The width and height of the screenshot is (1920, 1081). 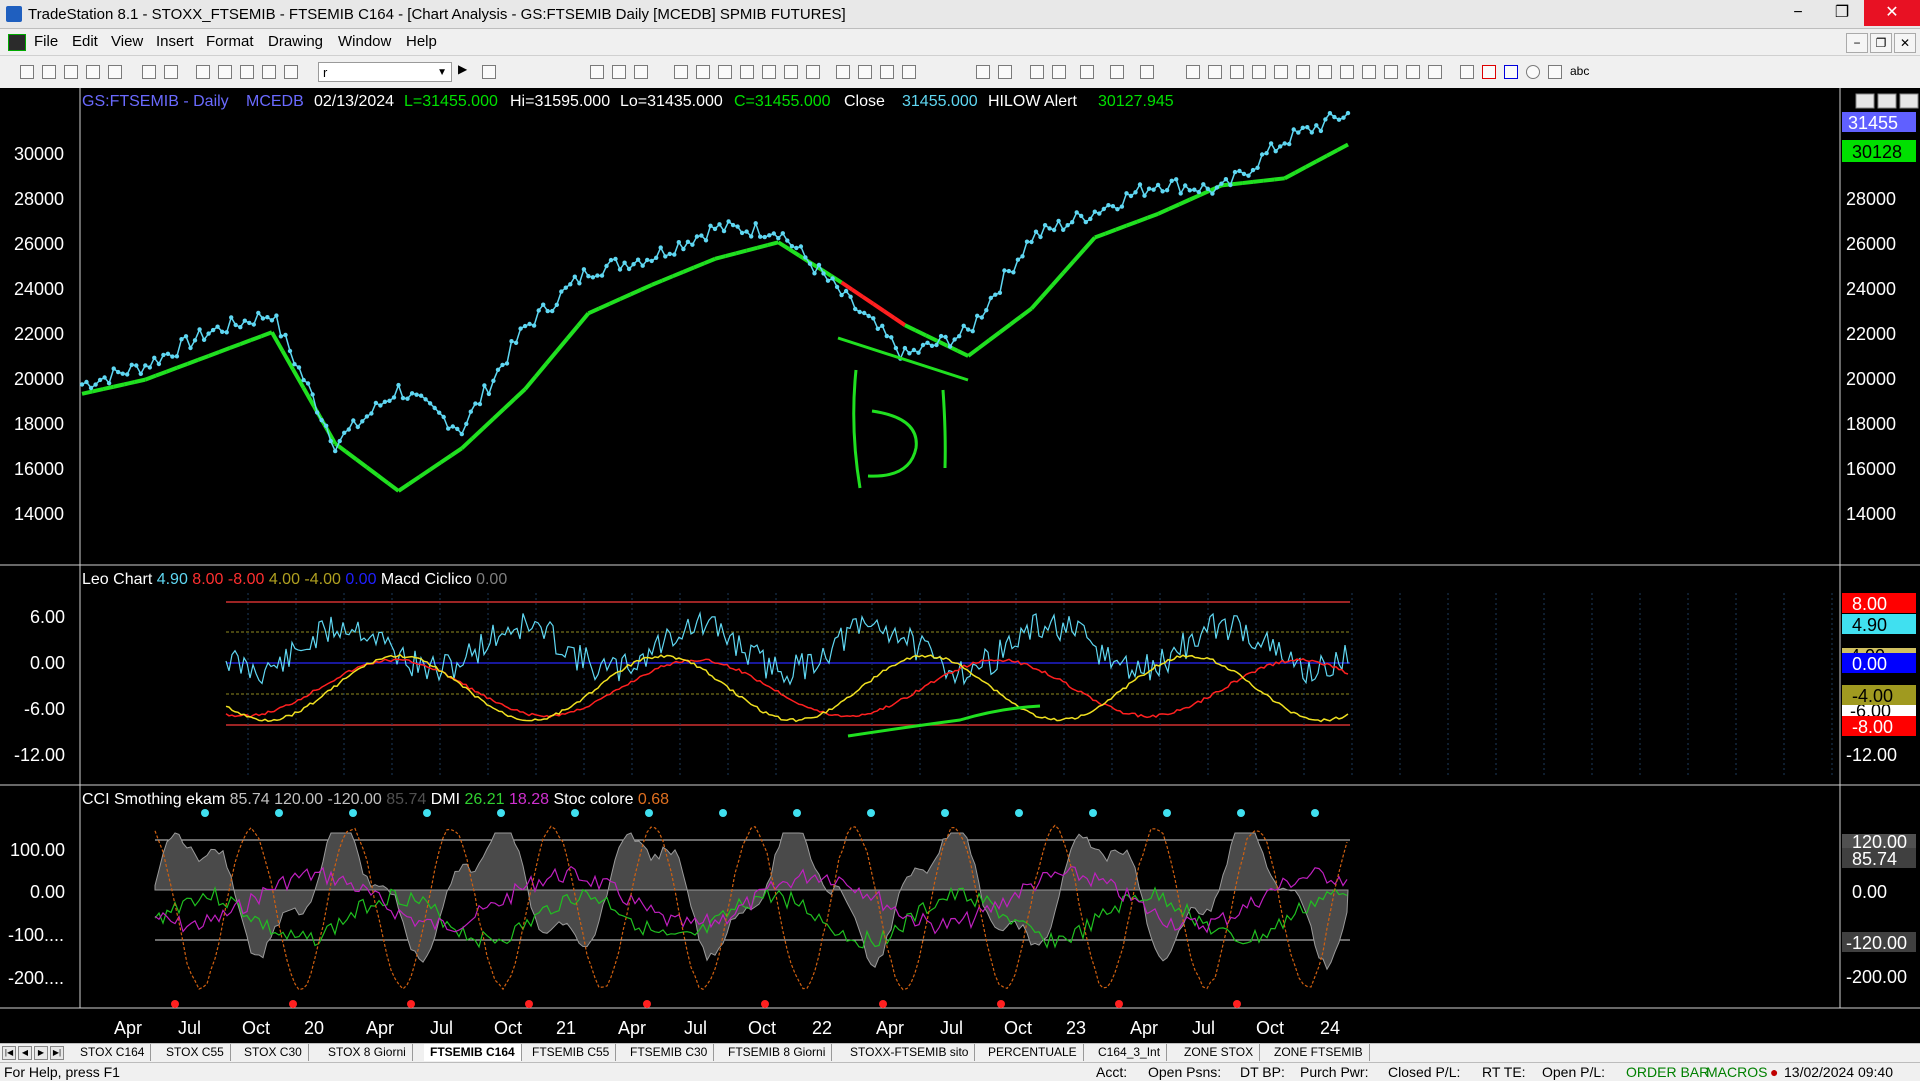 I want to click on radar-icon, so click(x=843, y=72).